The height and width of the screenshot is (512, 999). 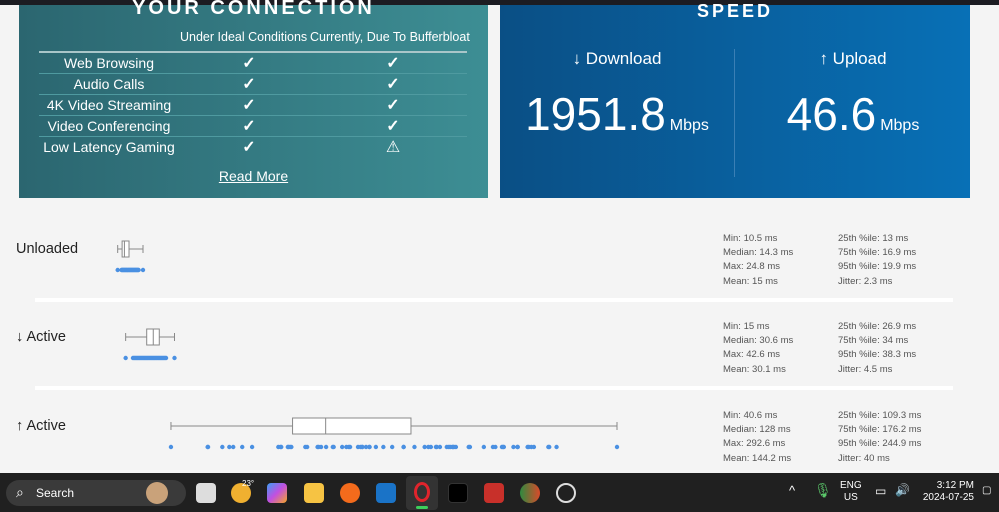 I want to click on connection-row: Web Browsing ✓ ✓, so click(x=253, y=63).